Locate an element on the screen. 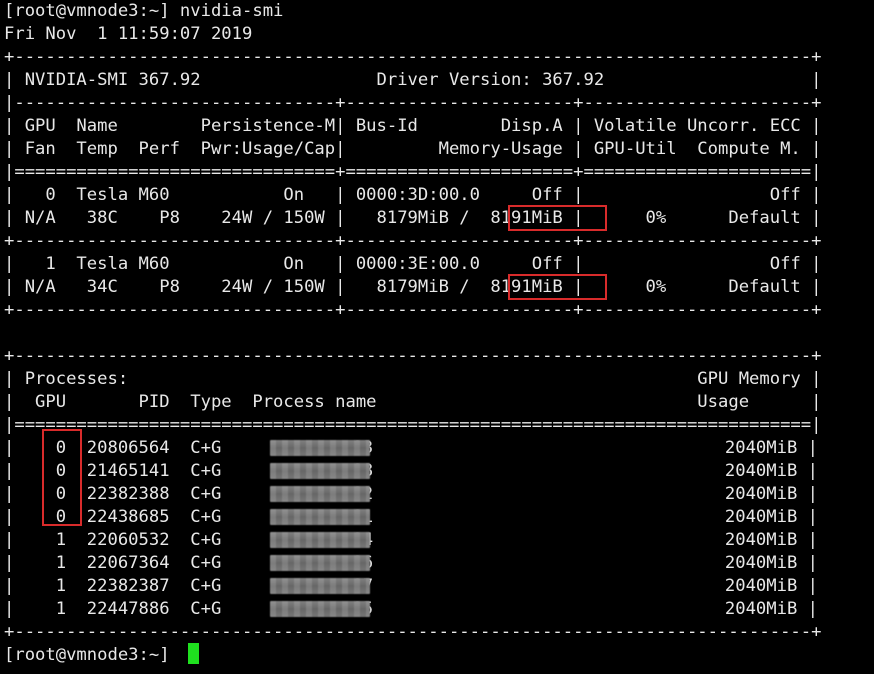 The image size is (874, 674). processes-header-2: | GPU PID Type Process name Usage | is located at coordinates (413, 402).